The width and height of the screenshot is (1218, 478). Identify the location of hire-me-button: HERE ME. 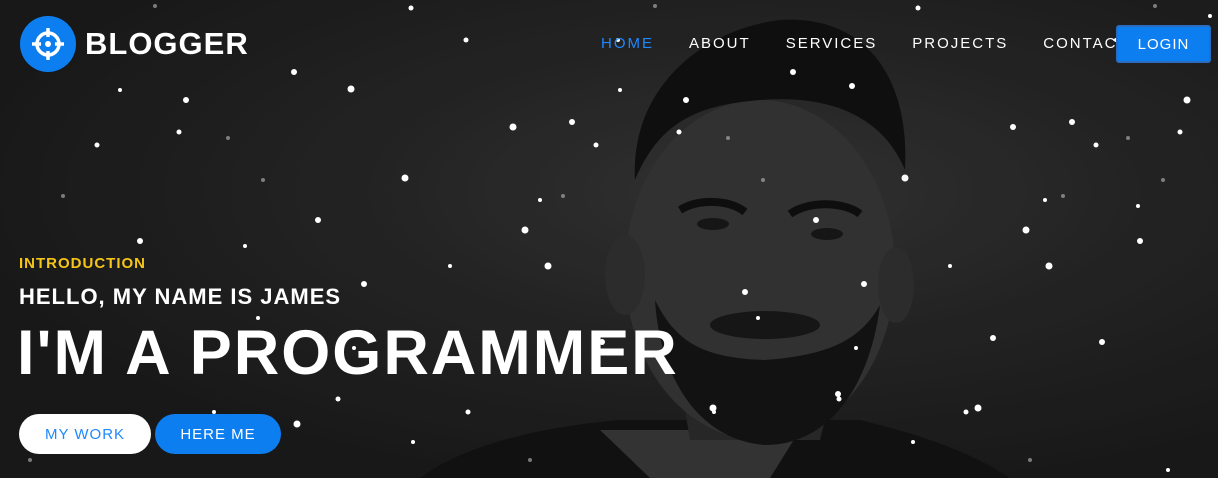
(218, 434).